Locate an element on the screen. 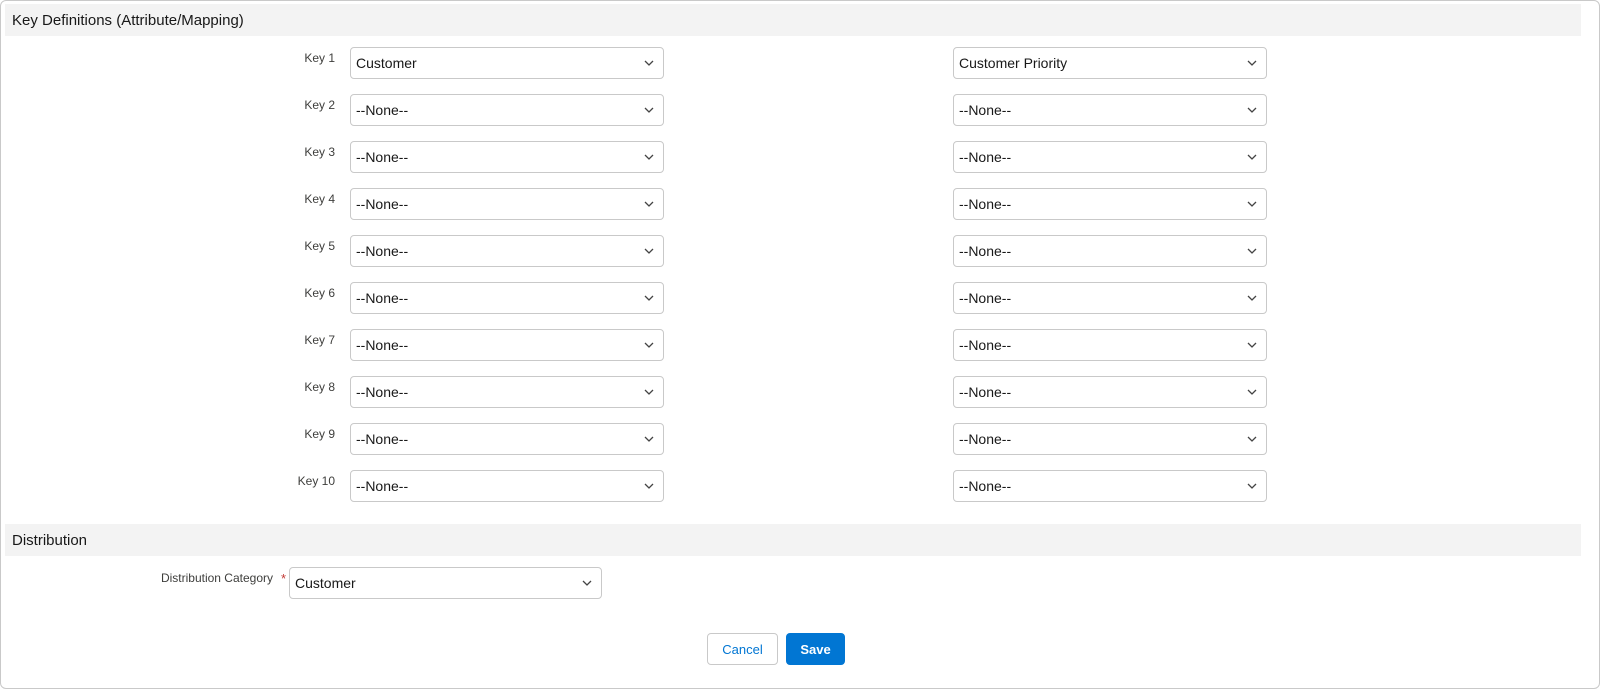 This screenshot has height=689, width=1600. distribution-category-label: Distribution Category is located at coordinates (216, 578).